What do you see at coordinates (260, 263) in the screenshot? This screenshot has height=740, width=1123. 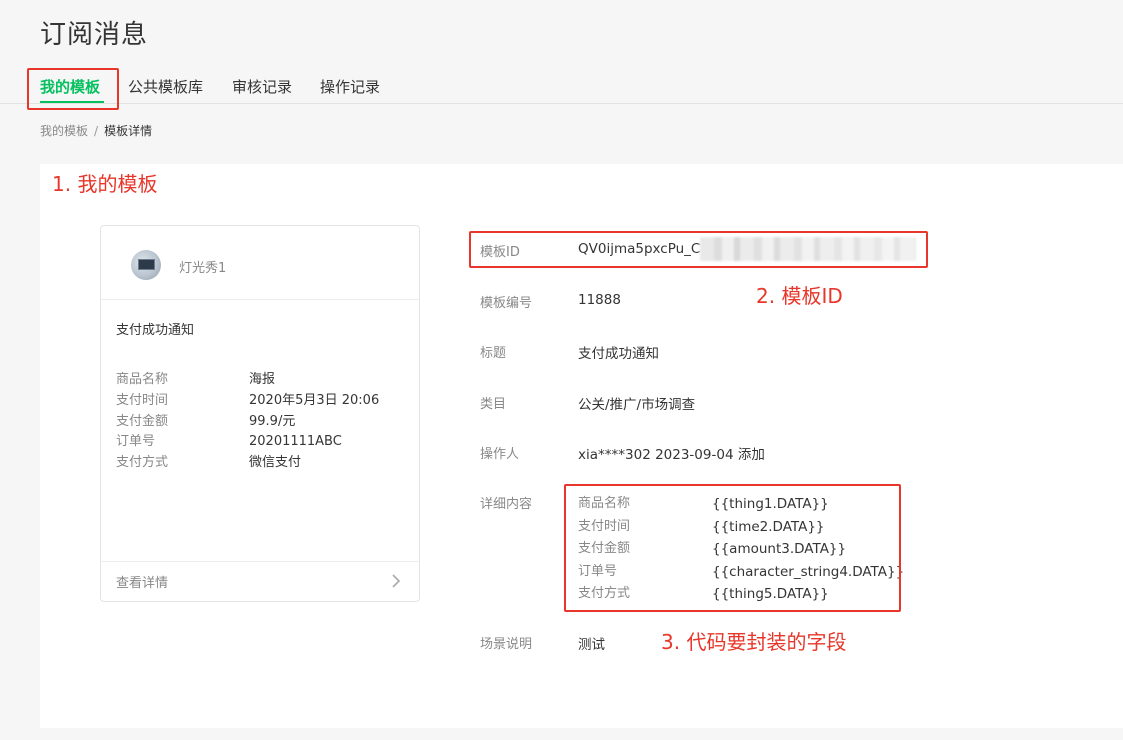 I see `card-header: 灯光秀1` at bounding box center [260, 263].